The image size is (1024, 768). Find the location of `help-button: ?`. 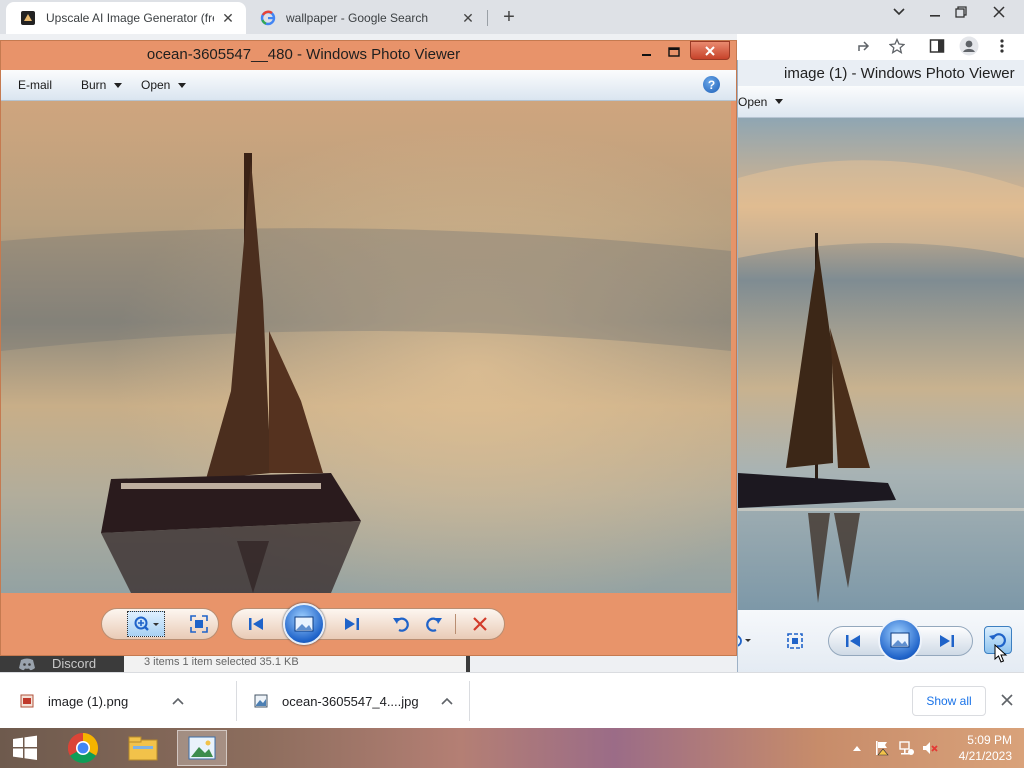

help-button: ? is located at coordinates (711, 84).